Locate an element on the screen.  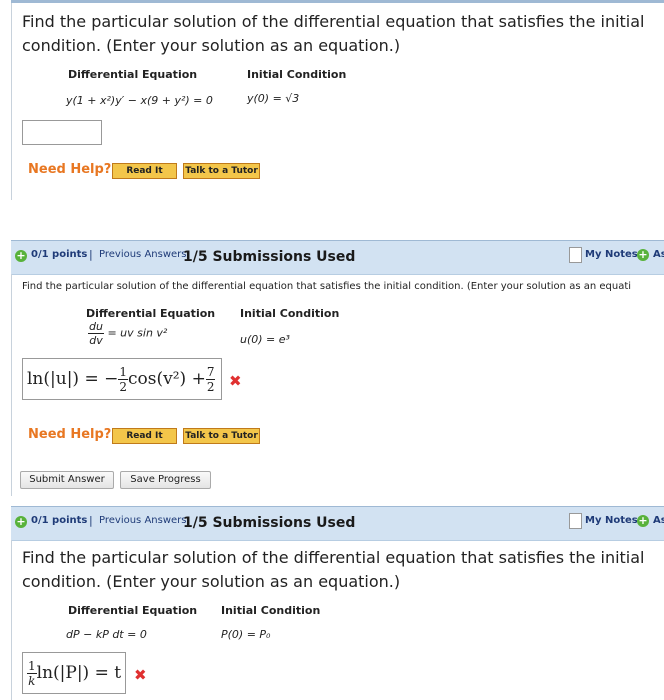
q2-header-ic: Initial Condition is located at coordinates (290, 313).